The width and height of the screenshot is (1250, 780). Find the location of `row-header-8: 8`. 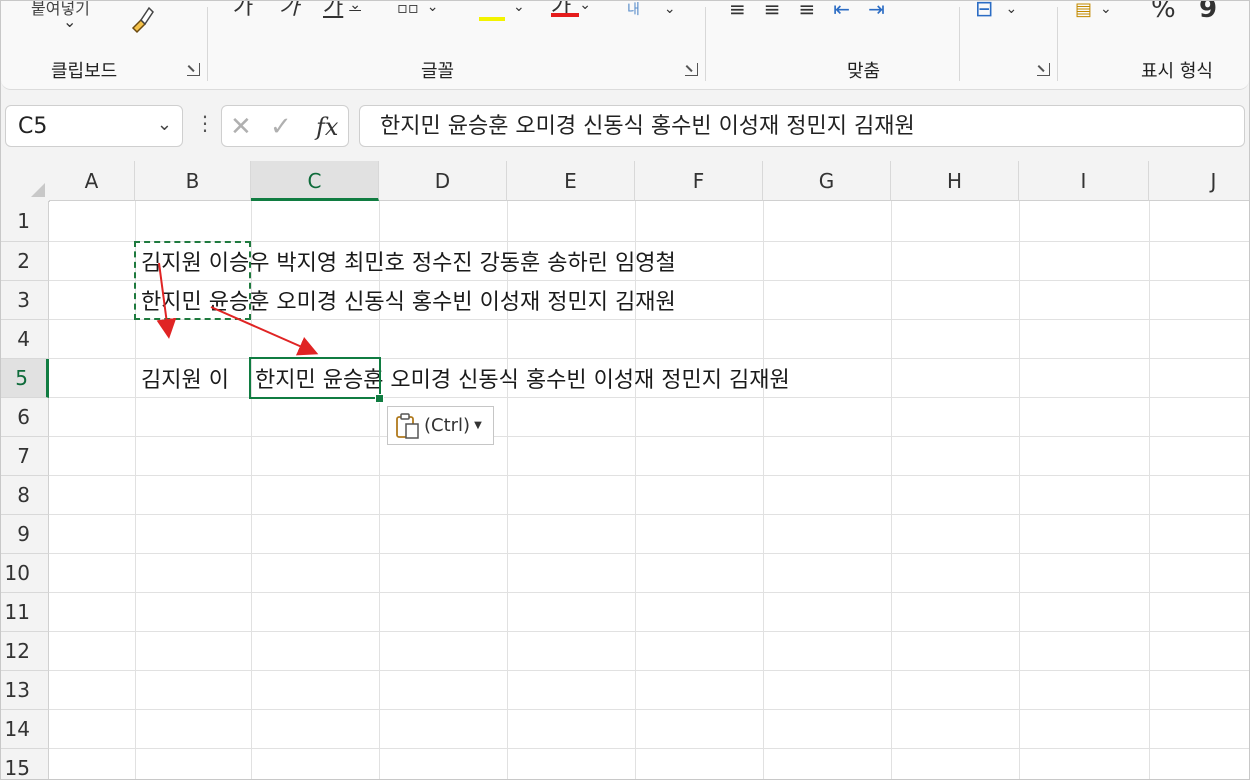

row-header-8: 8 is located at coordinates (25, 495).